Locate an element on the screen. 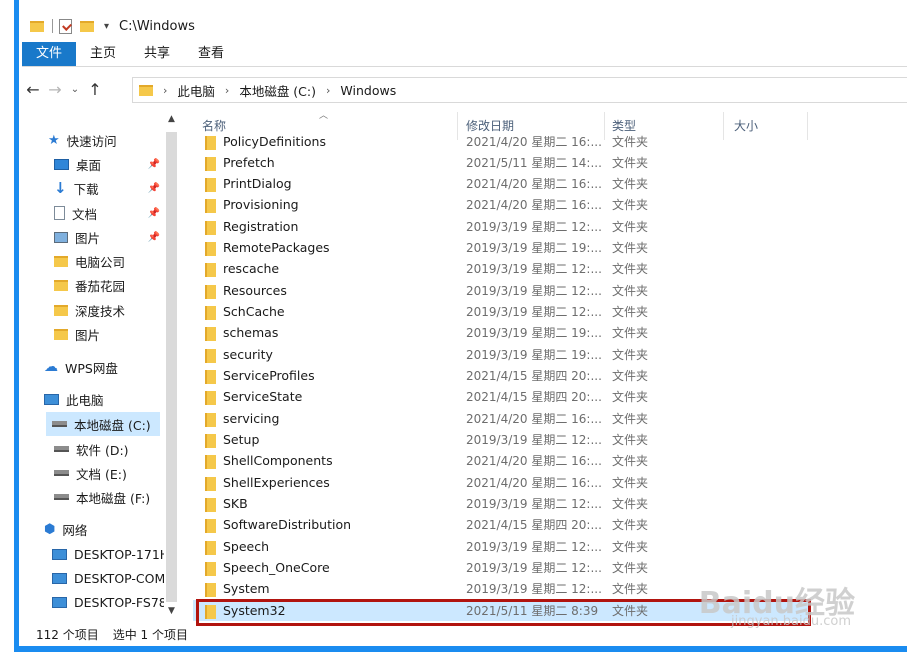 The image size is (907, 658). sidebar-item-desktop: 桌面 📌 is located at coordinates (109, 164).